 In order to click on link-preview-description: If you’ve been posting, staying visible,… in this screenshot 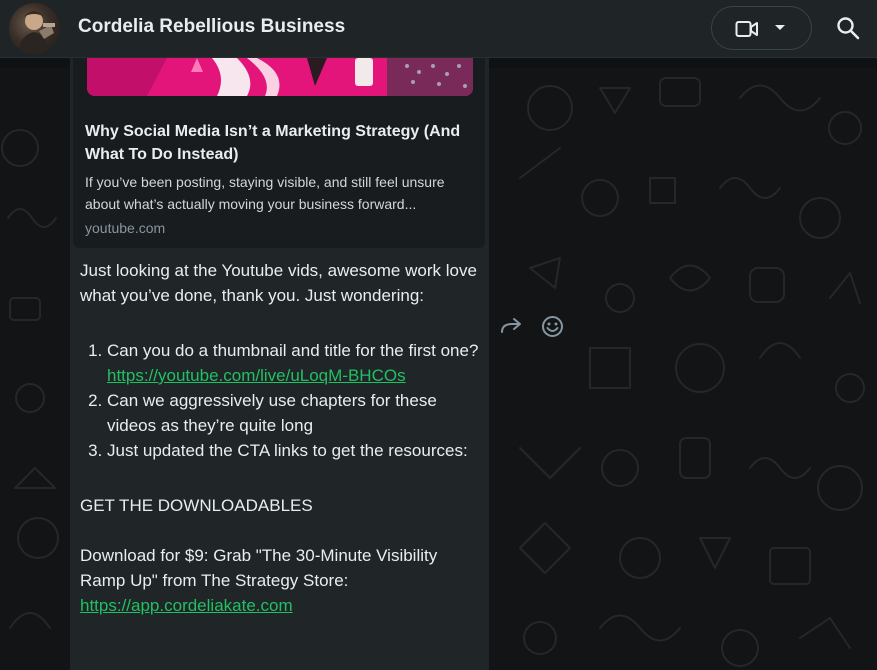, I will do `click(265, 193)`.